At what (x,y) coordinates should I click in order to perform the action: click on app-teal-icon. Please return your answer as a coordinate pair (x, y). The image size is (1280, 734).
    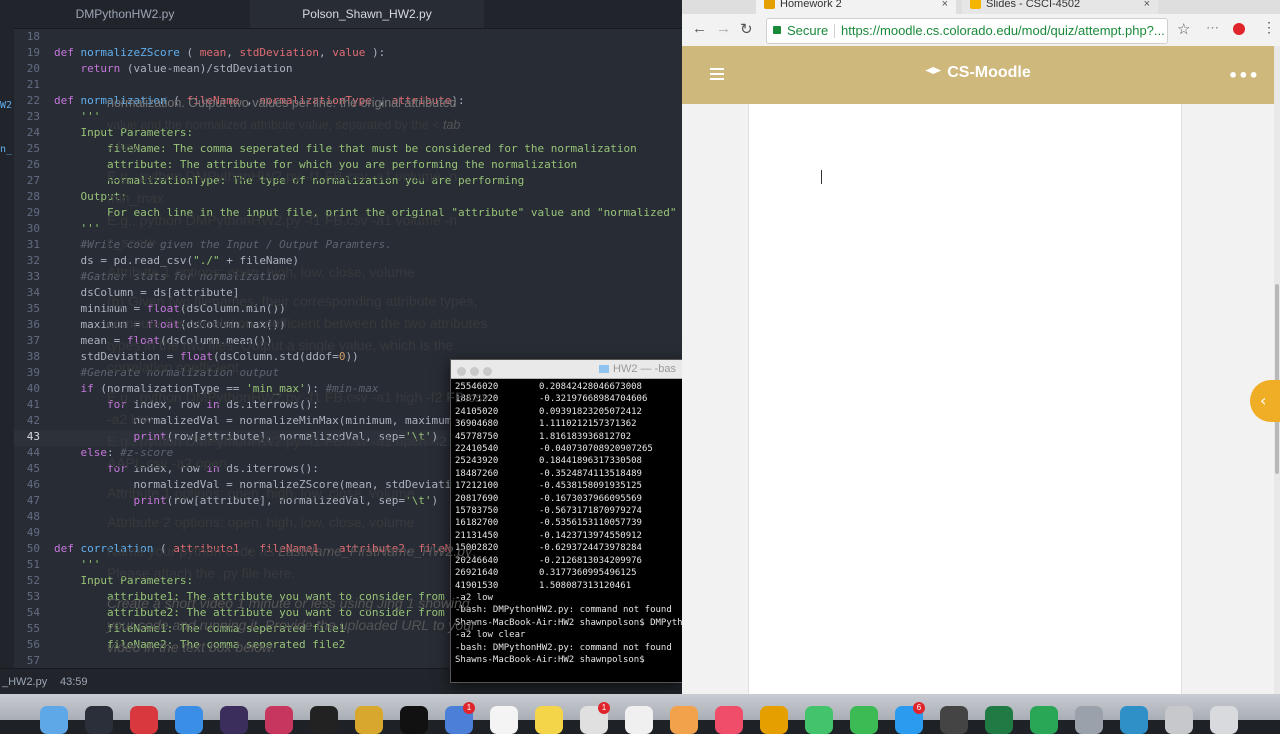
    Looking at the image, I should click on (1134, 720).